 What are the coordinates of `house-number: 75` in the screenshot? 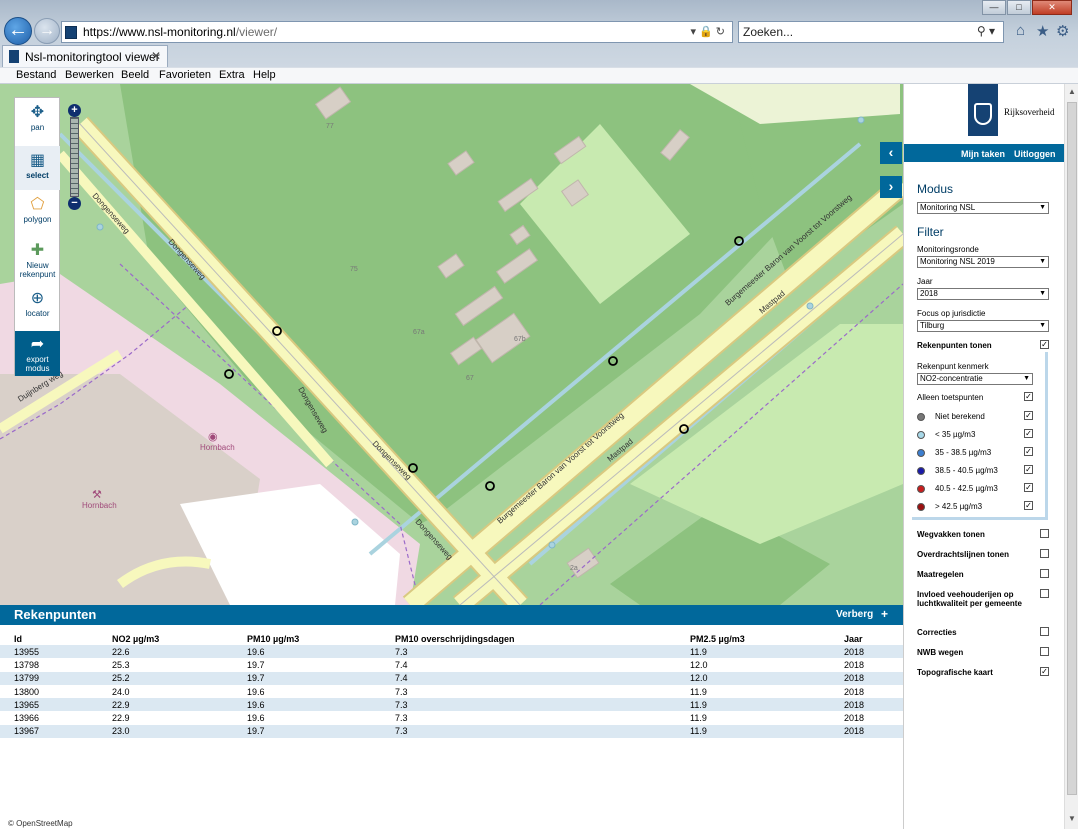 It's located at (354, 269).